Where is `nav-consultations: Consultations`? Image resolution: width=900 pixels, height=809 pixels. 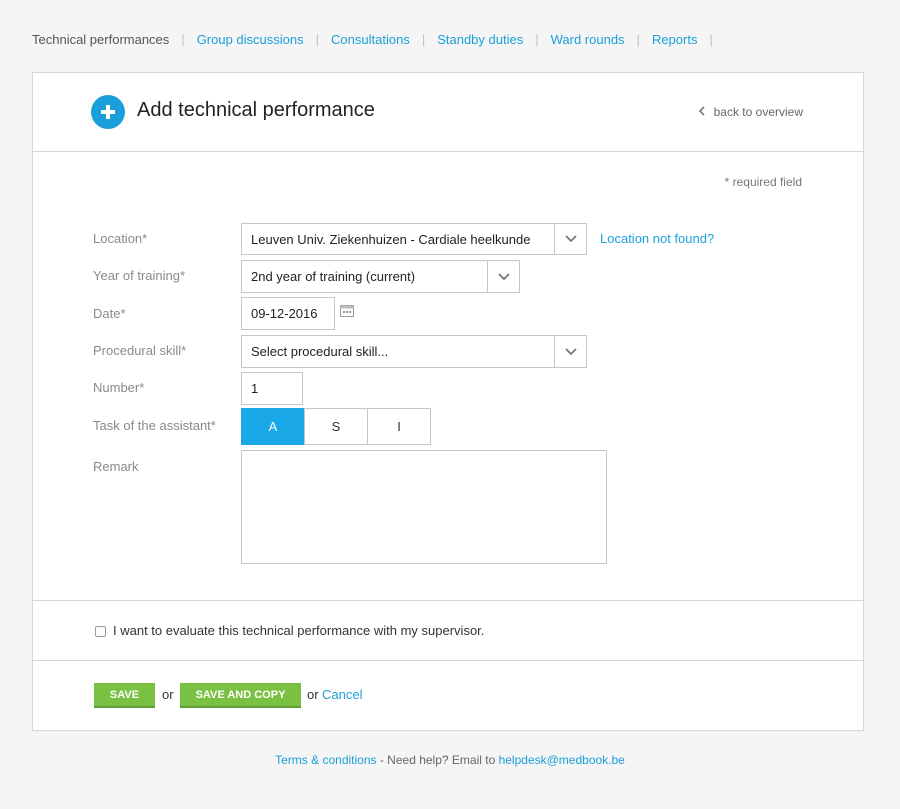
nav-consultations: Consultations is located at coordinates (370, 39).